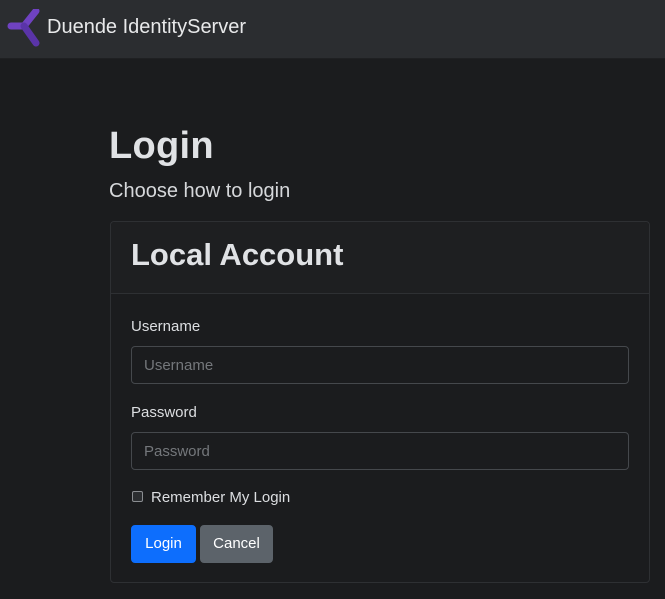 The image size is (665, 599). I want to click on page-title: Login, so click(161, 146).